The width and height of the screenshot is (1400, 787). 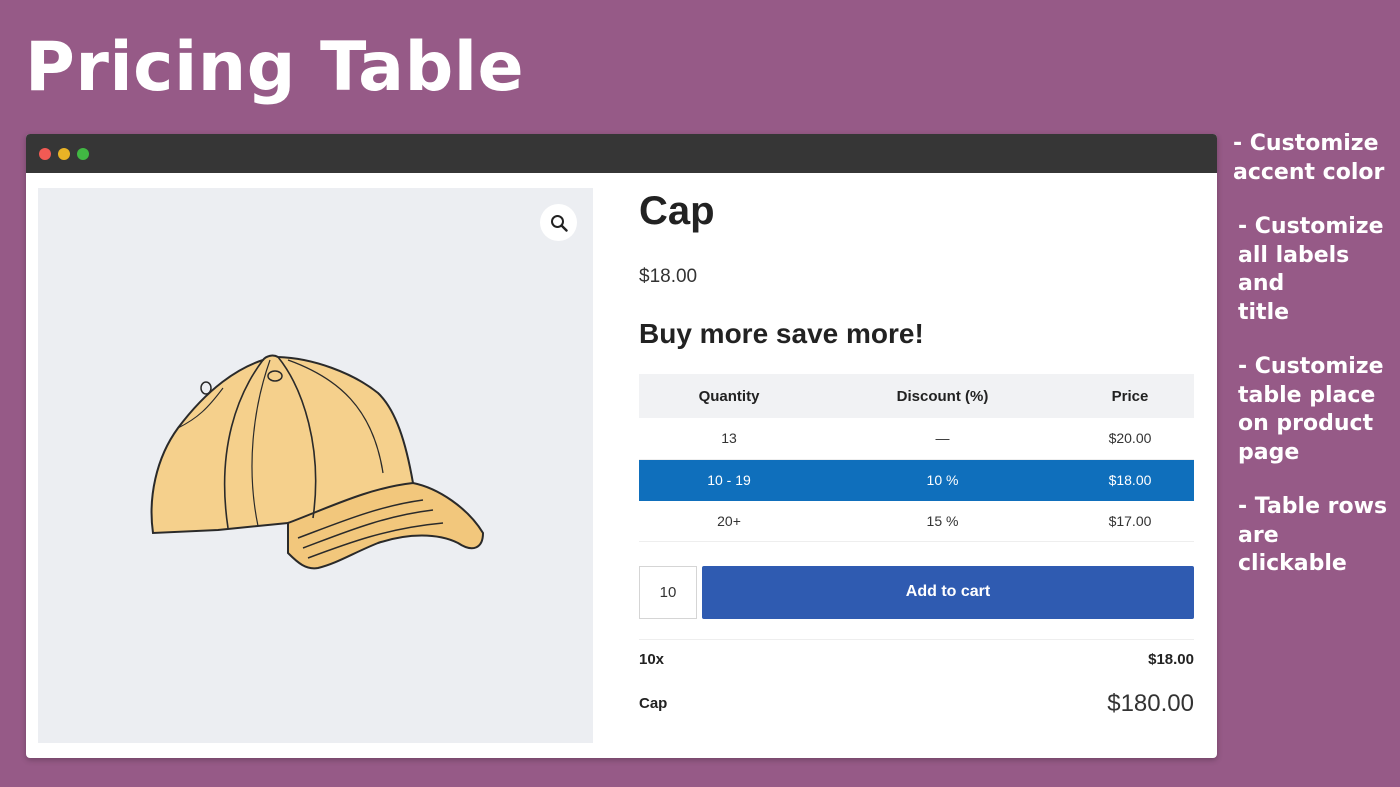 What do you see at coordinates (729, 396) in the screenshot?
I see `column-header-quantity: Quantity` at bounding box center [729, 396].